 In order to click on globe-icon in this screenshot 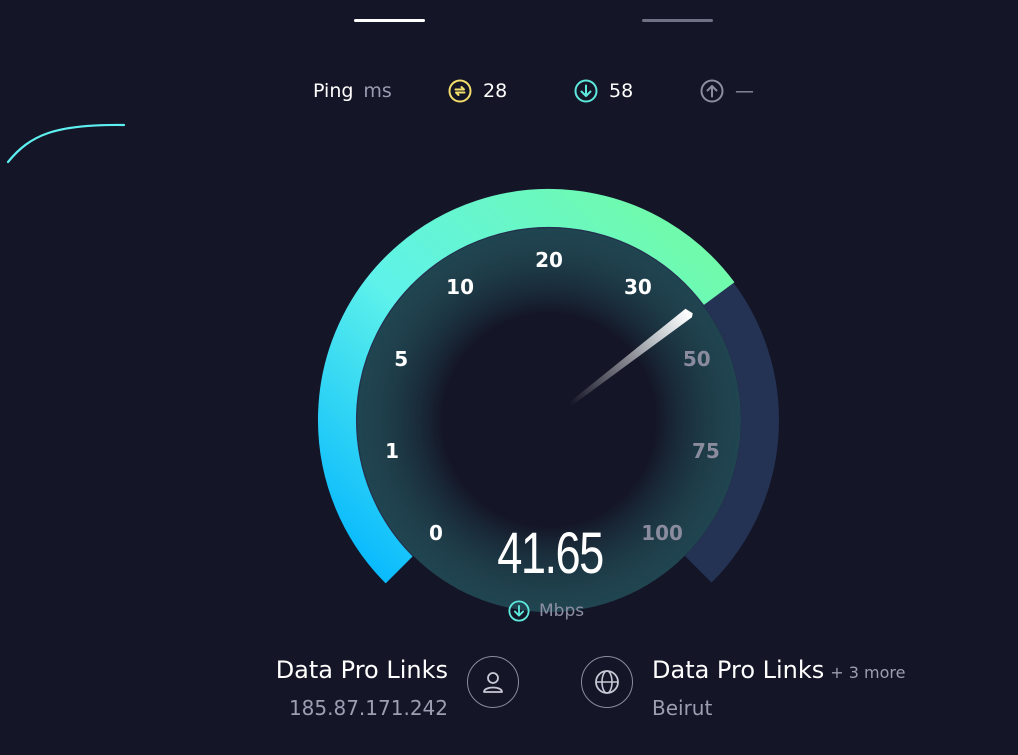, I will do `click(607, 682)`.